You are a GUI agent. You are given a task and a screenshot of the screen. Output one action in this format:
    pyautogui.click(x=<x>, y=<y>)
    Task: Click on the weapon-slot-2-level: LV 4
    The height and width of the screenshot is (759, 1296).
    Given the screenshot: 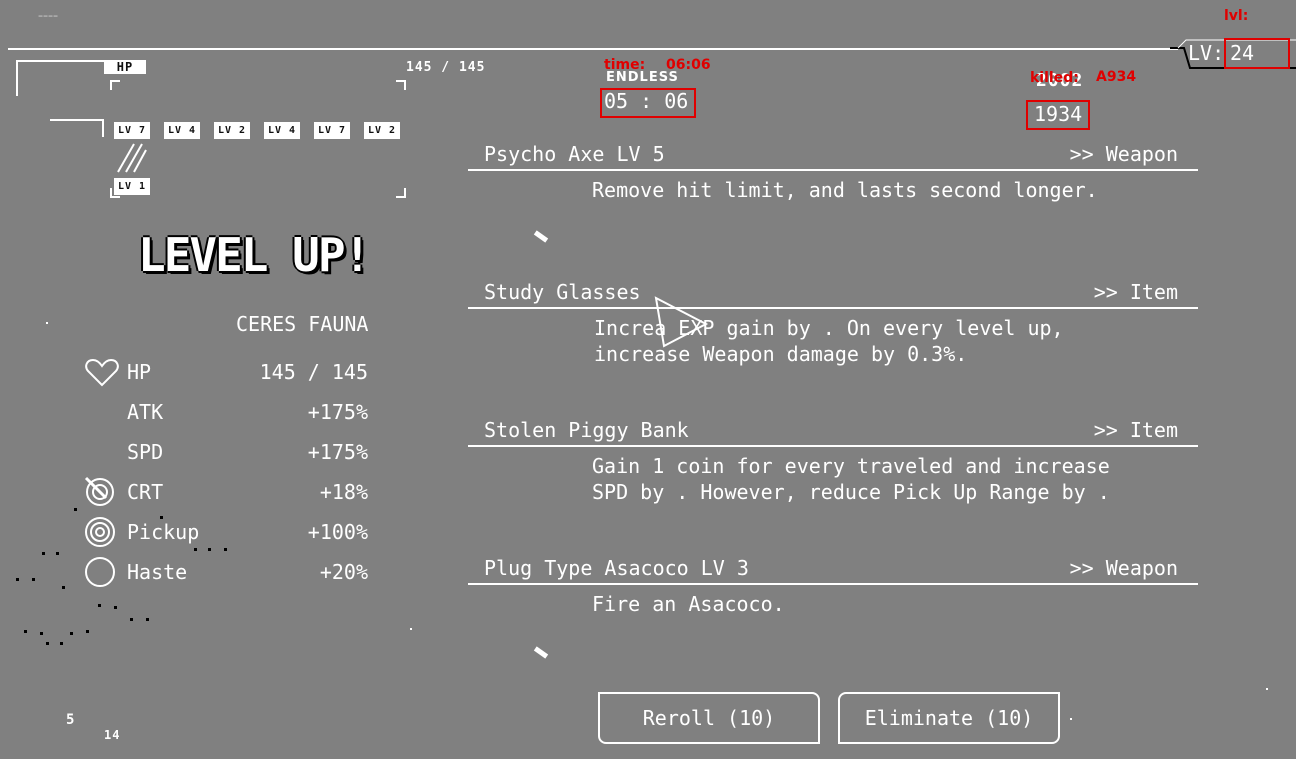 What is the action you would take?
    pyautogui.click(x=182, y=130)
    